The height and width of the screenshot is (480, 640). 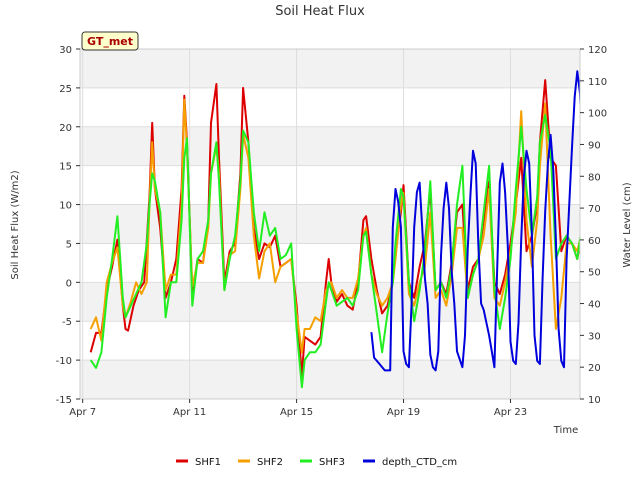 I want to click on x-tick-label: Apr 11, so click(x=189, y=412).